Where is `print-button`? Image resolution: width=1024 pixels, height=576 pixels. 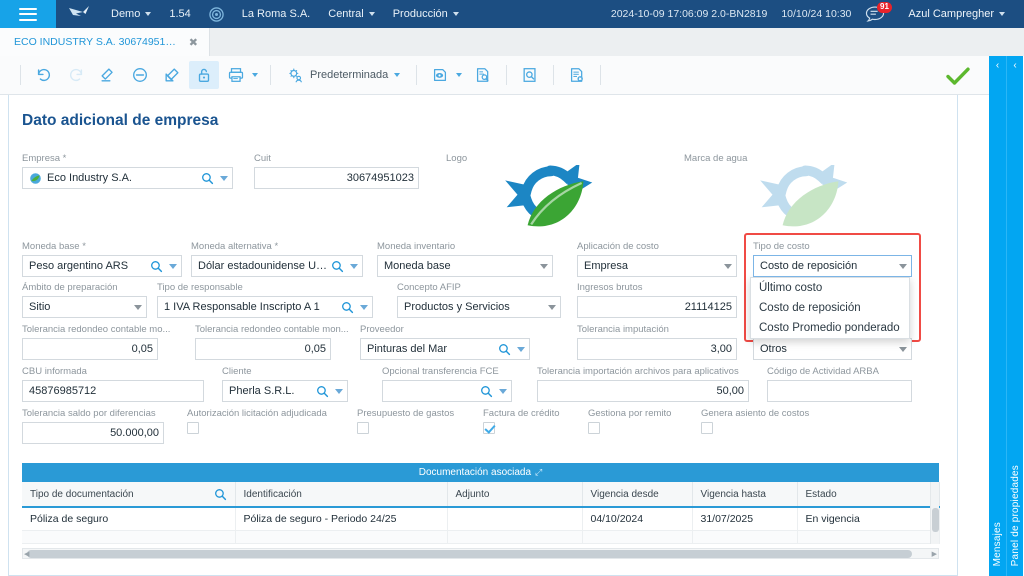
print-button is located at coordinates (241, 75).